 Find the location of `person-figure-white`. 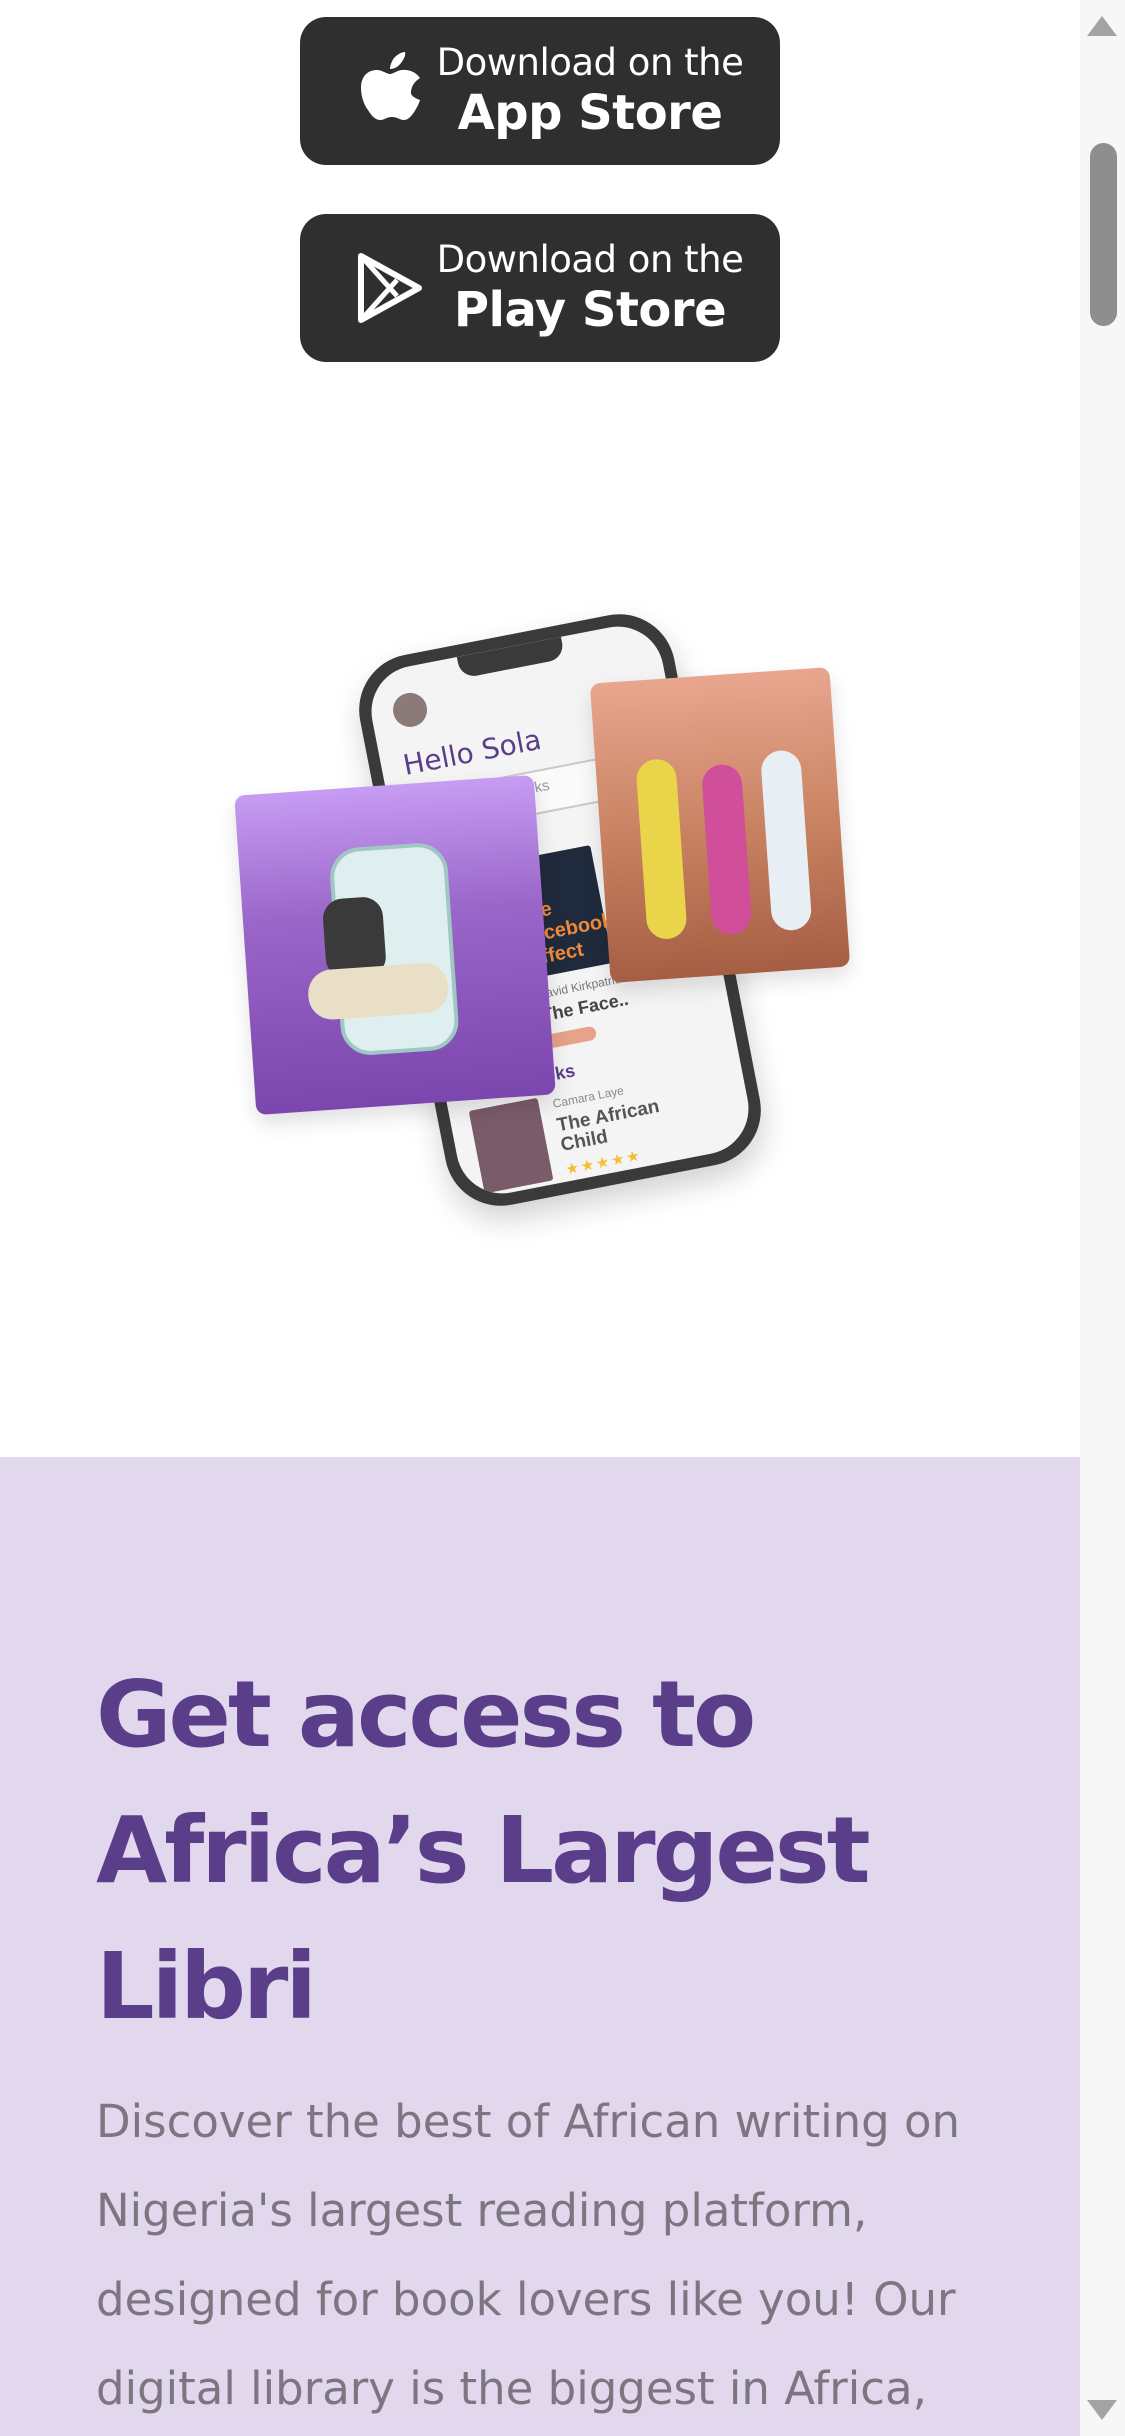

person-figure-white is located at coordinates (786, 840).